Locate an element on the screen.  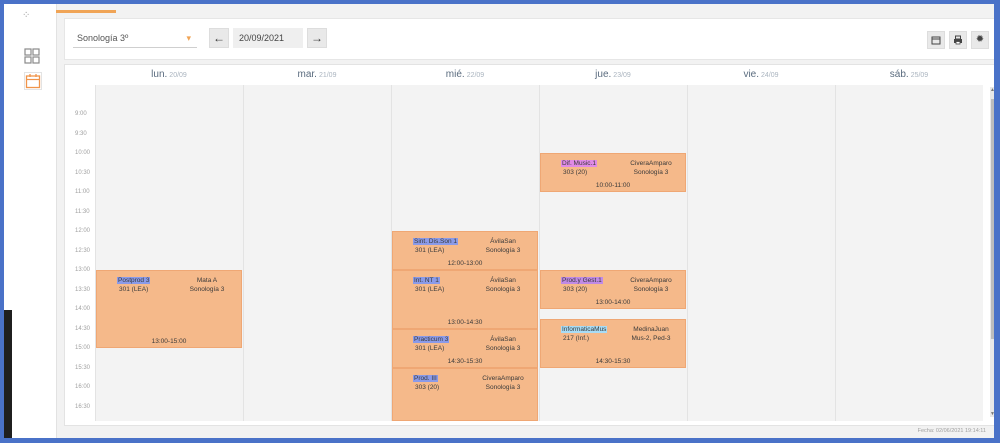
date-input: 20/09/2021 is located at coordinates (268, 38).